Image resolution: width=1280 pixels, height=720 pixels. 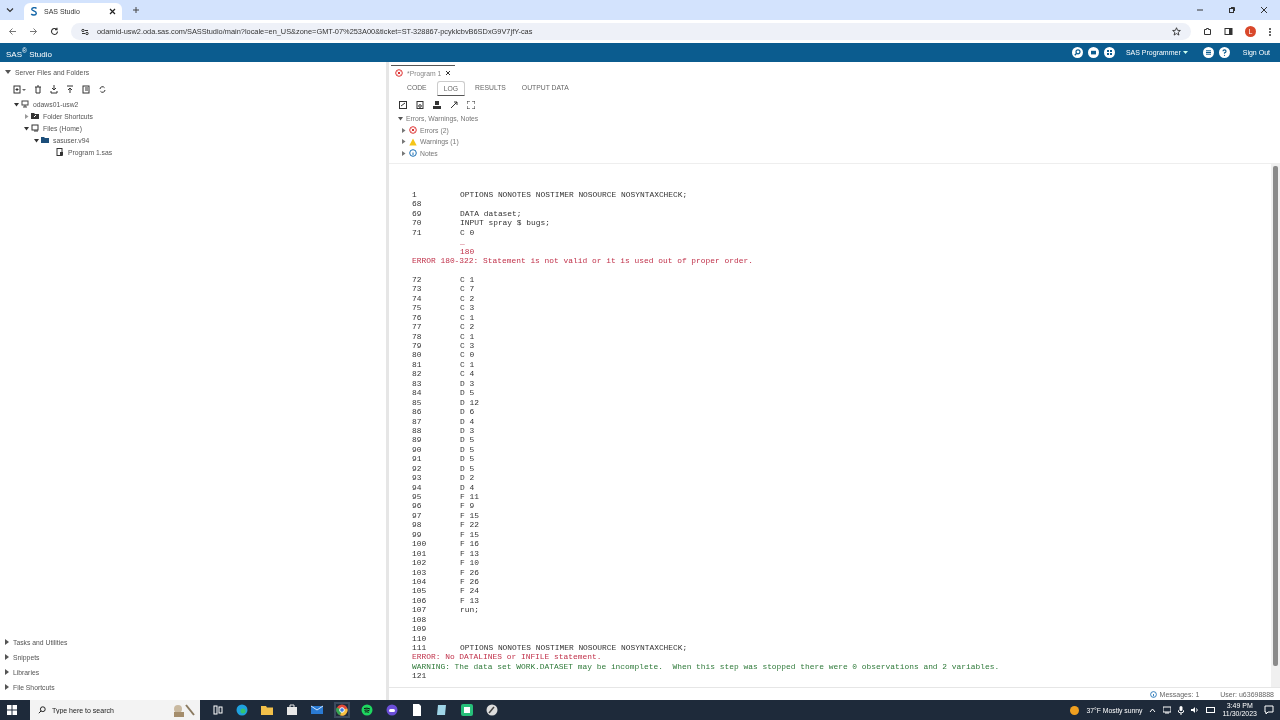 What do you see at coordinates (1153, 710) in the screenshot?
I see `chevron-up-icon` at bounding box center [1153, 710].